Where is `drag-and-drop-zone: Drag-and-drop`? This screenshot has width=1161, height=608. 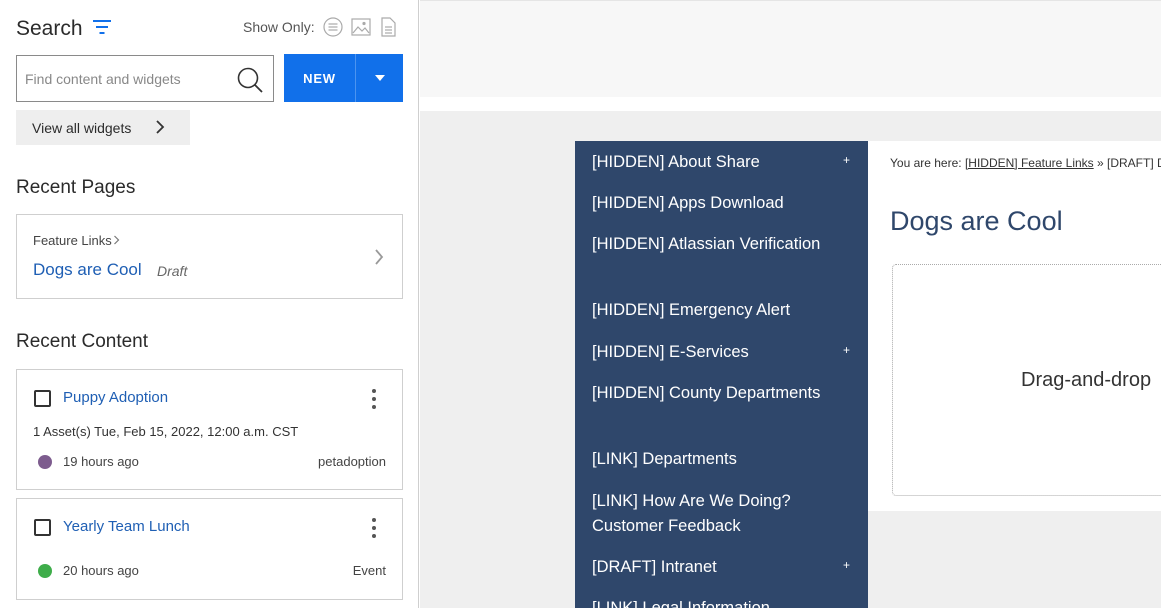
drag-and-drop-zone: Drag-and-drop is located at coordinates (1026, 380).